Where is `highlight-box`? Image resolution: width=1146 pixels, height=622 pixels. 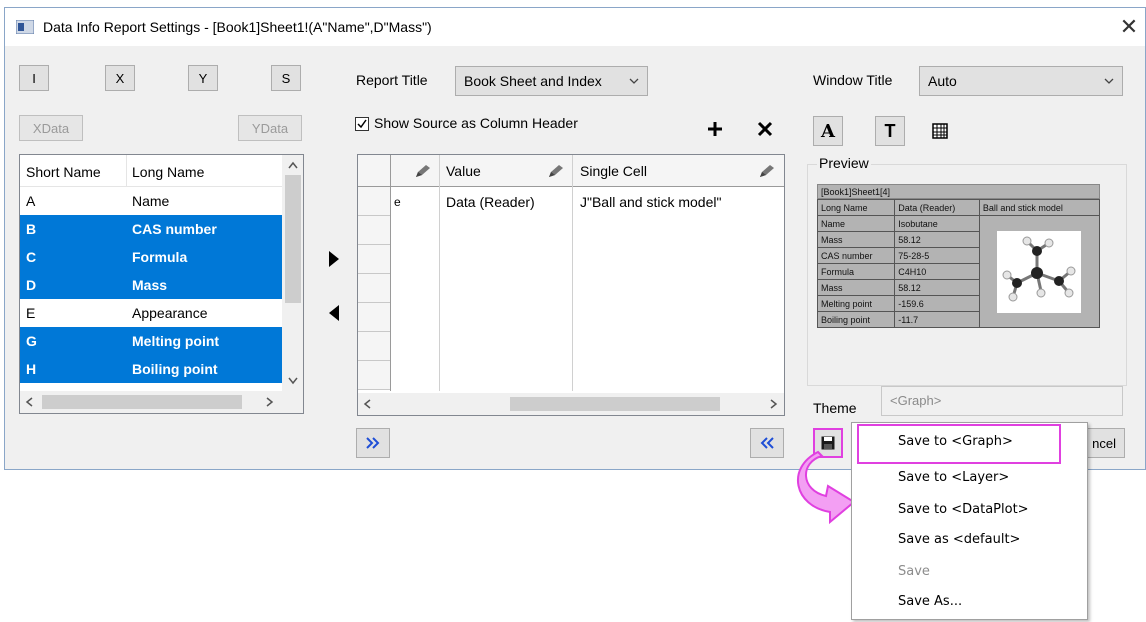
highlight-box is located at coordinates (959, 444).